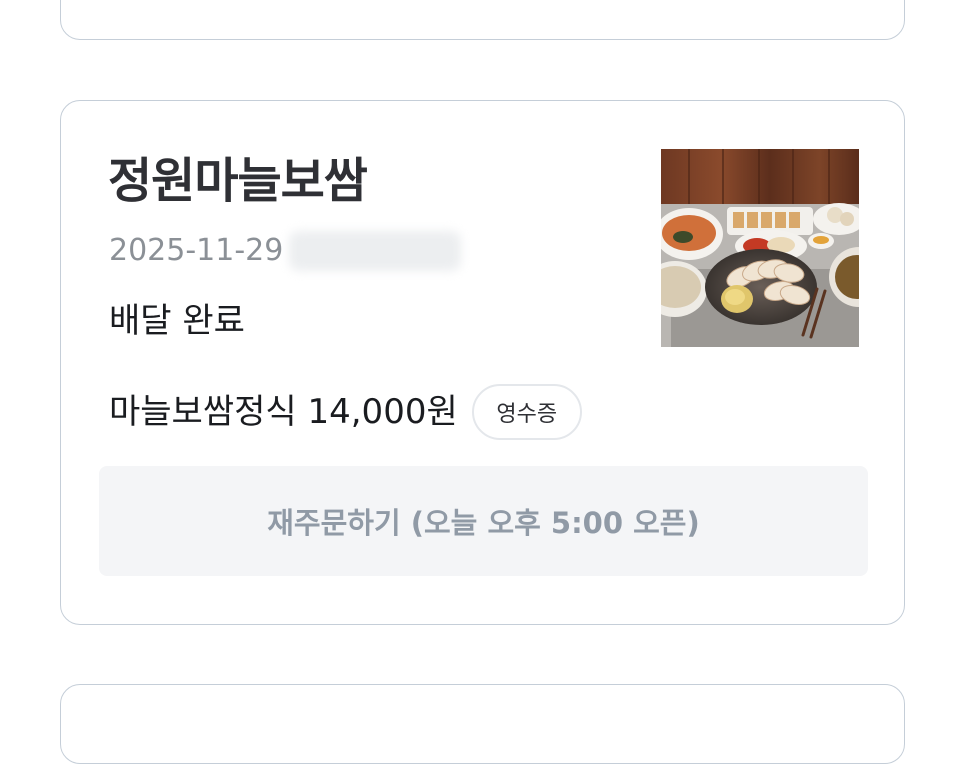 This screenshot has height=764, width=966. I want to click on food-photo-image, so click(760, 248).